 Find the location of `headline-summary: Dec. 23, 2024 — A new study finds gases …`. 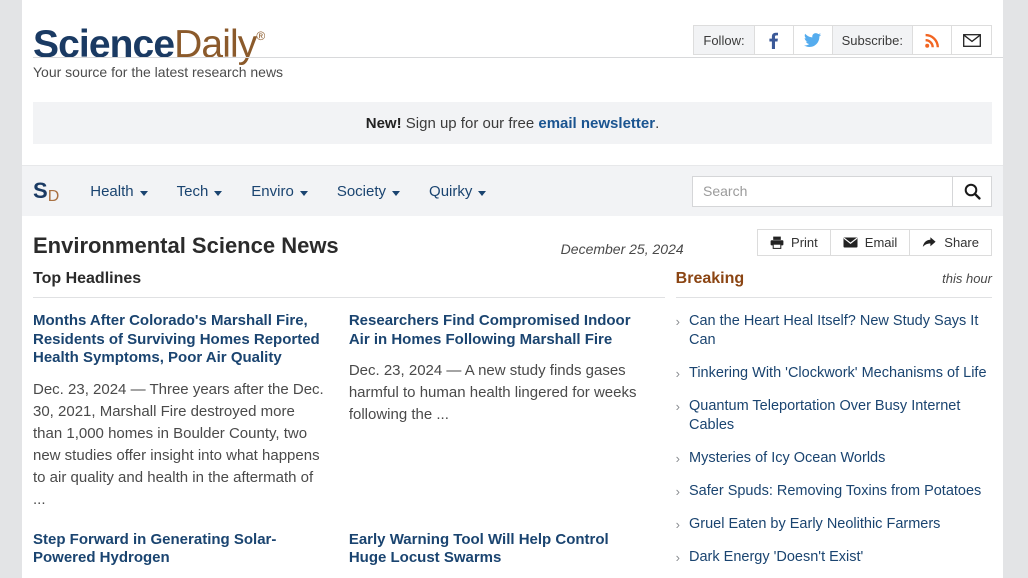

headline-summary: Dec. 23, 2024 — A new study finds gases … is located at coordinates (492, 392).